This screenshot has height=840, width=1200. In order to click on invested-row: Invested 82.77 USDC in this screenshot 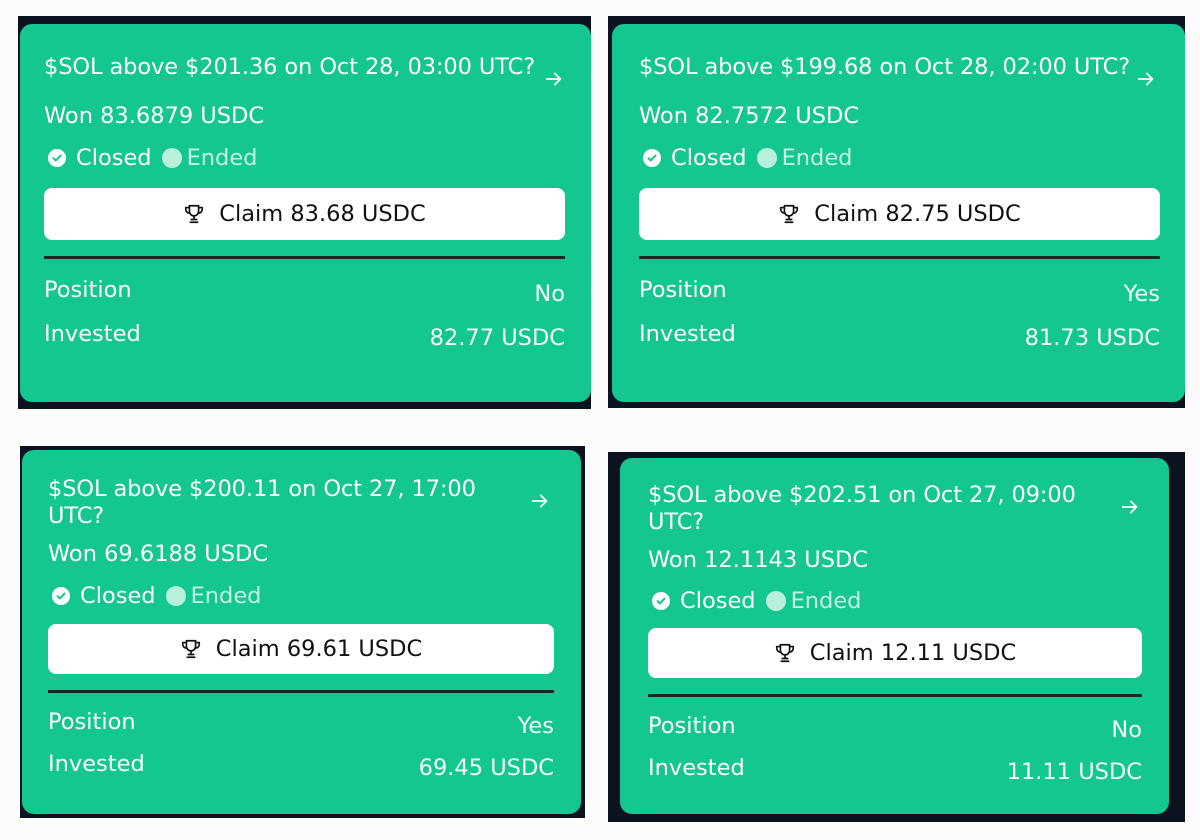, I will do `click(304, 335)`.